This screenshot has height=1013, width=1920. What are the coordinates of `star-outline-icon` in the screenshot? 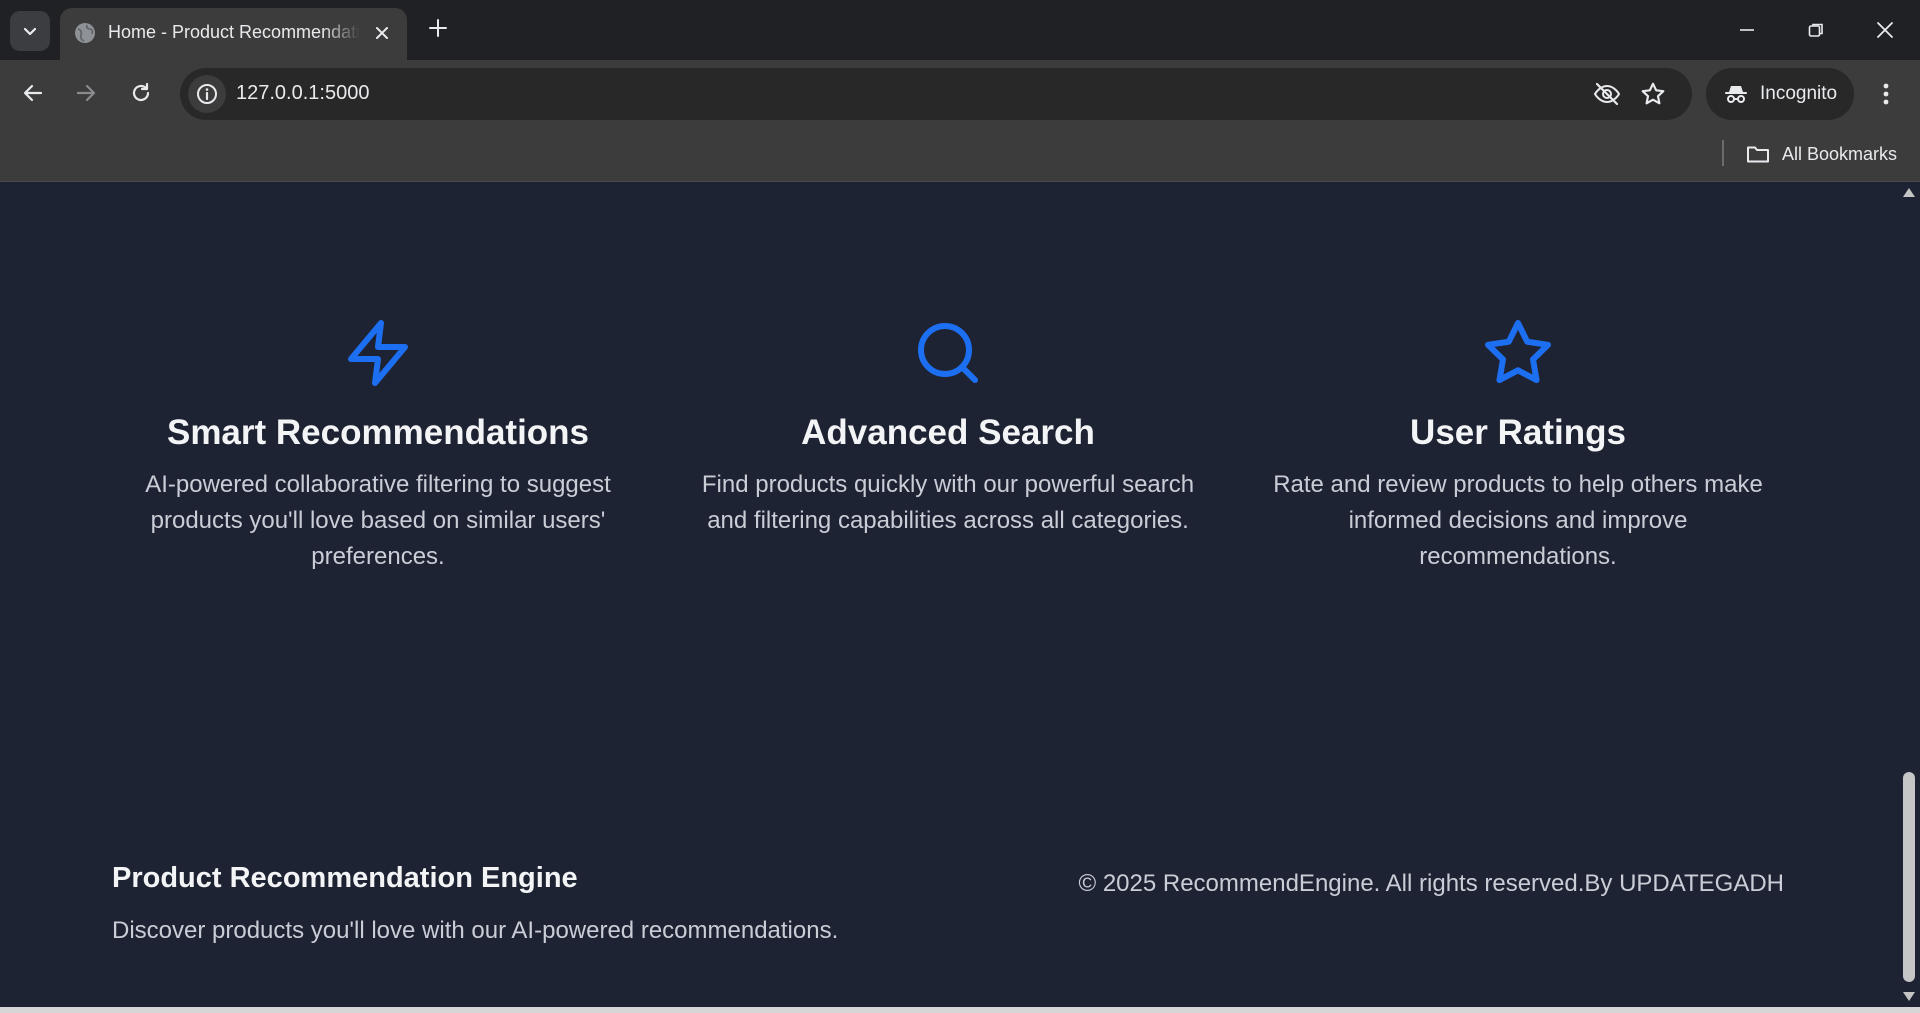 It's located at (1653, 93).